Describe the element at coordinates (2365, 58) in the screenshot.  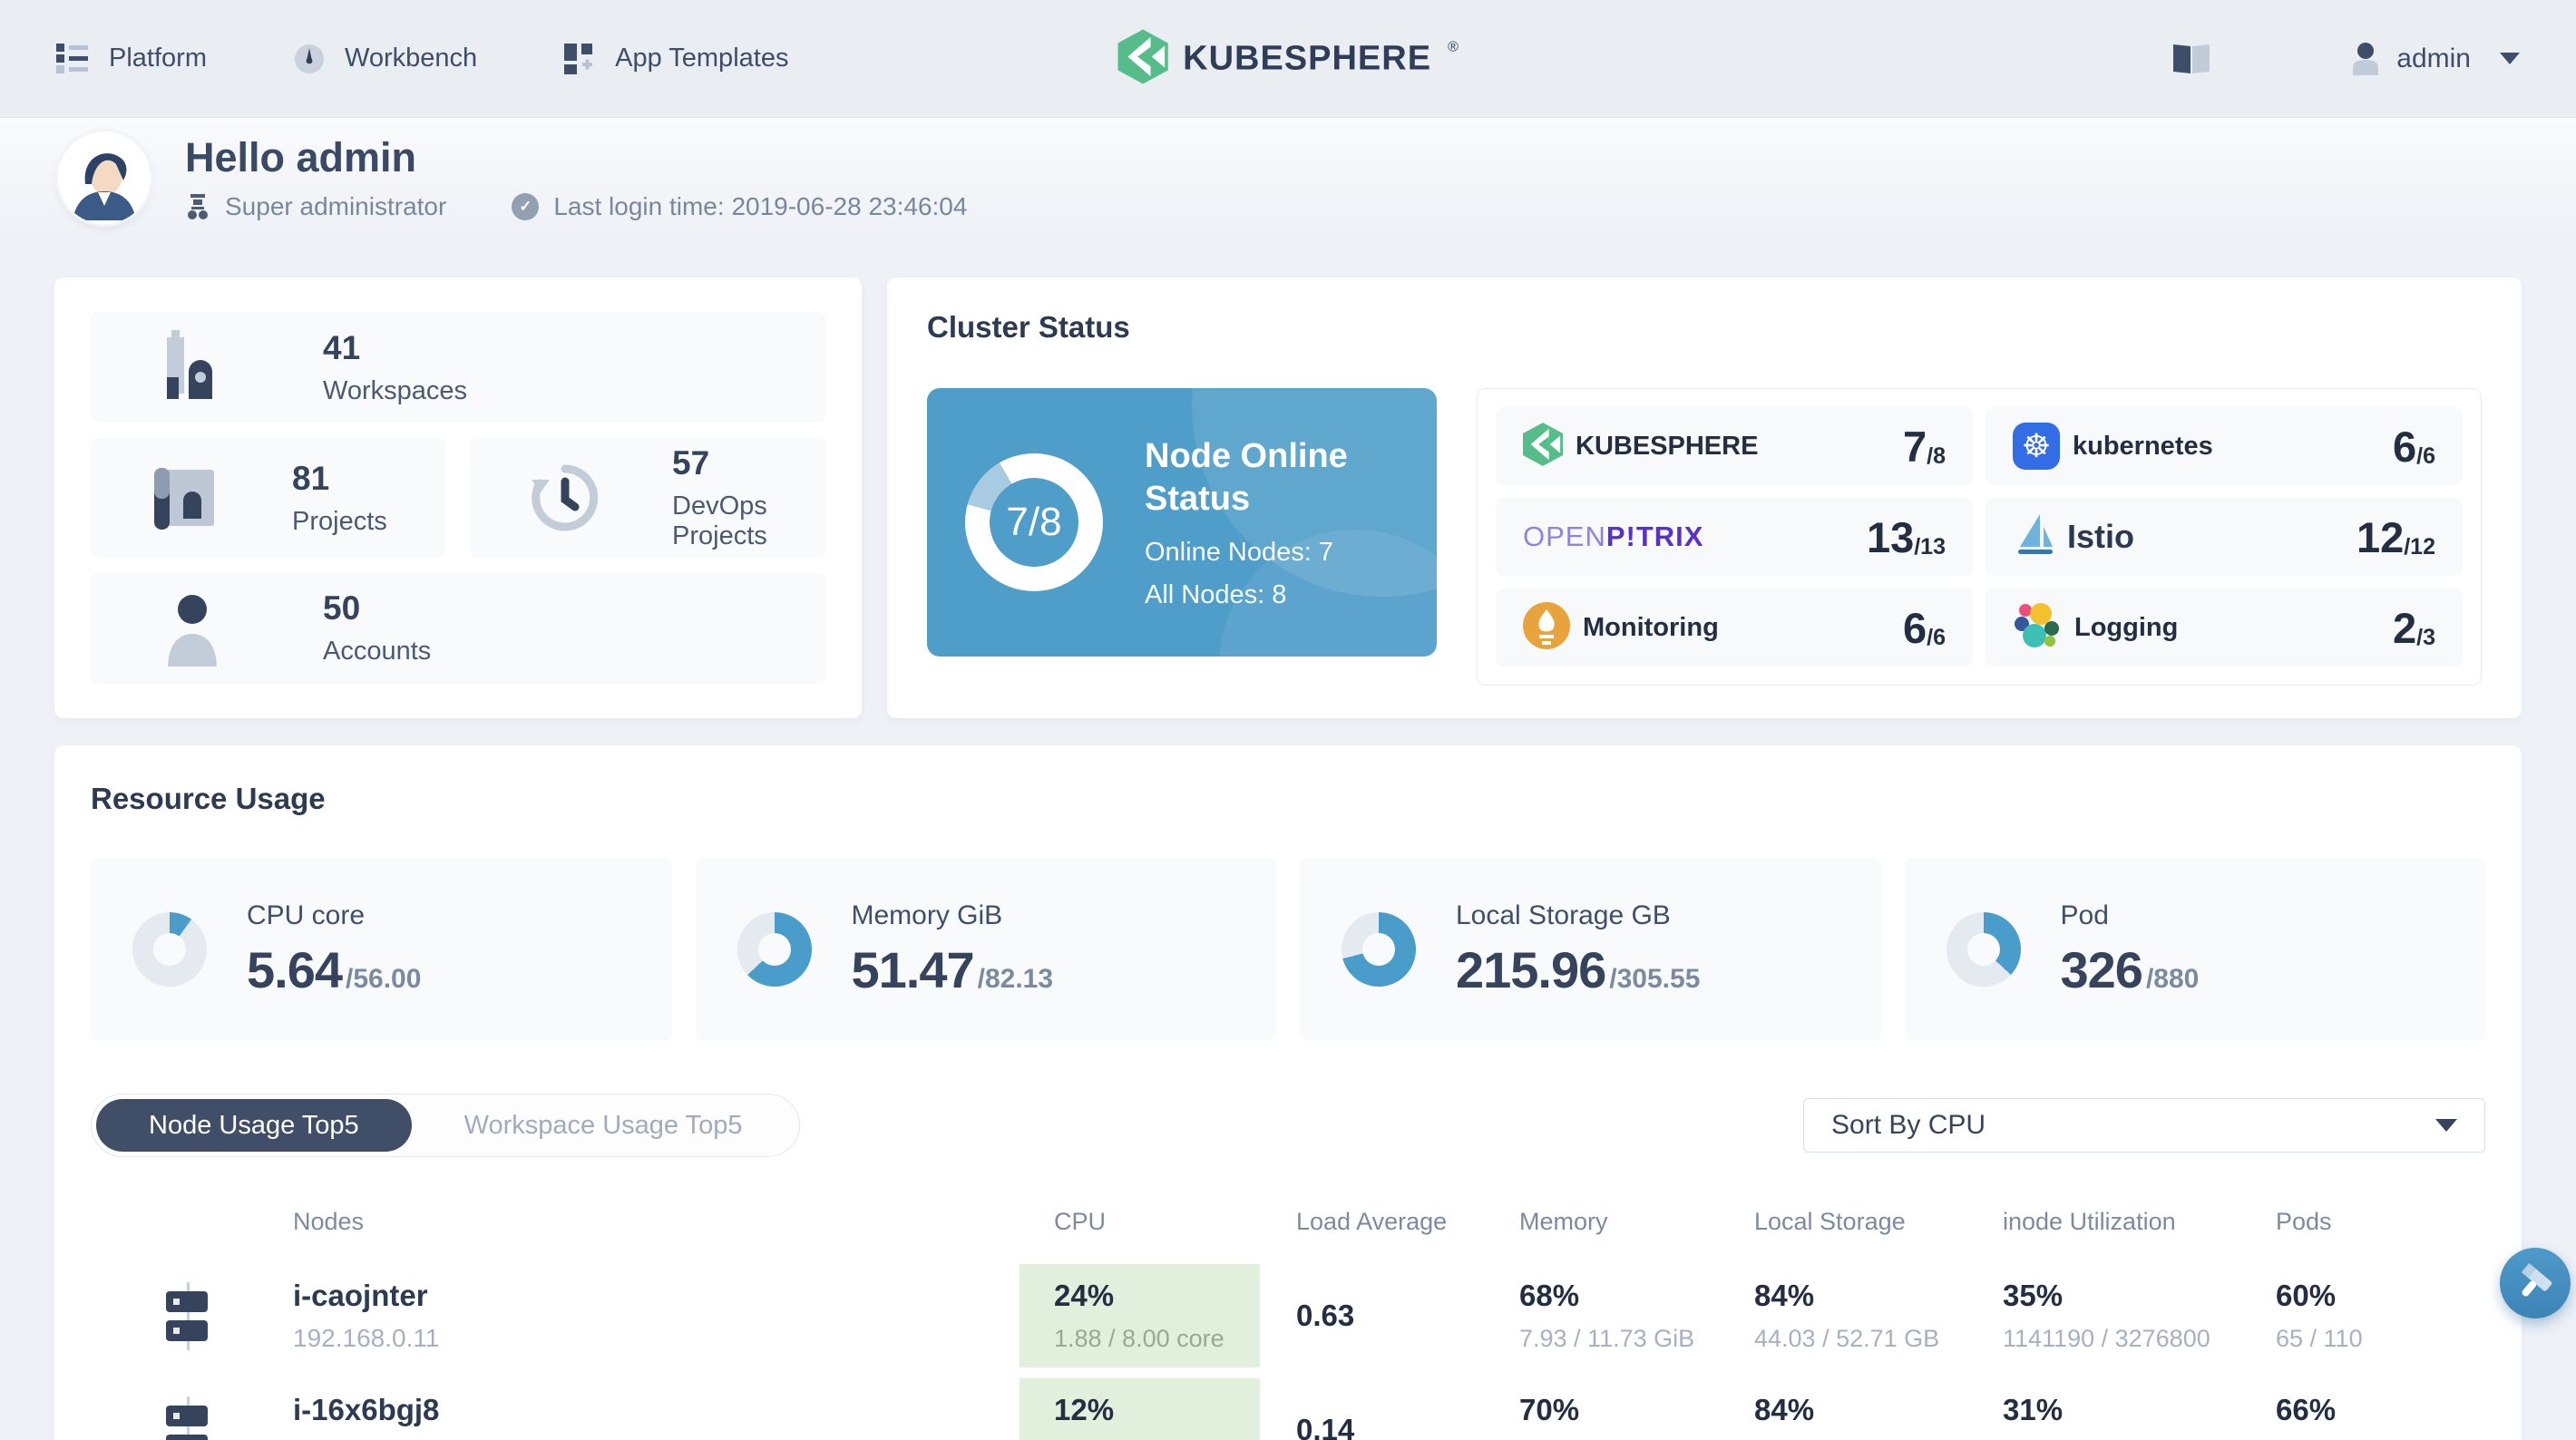
I see `user-icon` at that location.